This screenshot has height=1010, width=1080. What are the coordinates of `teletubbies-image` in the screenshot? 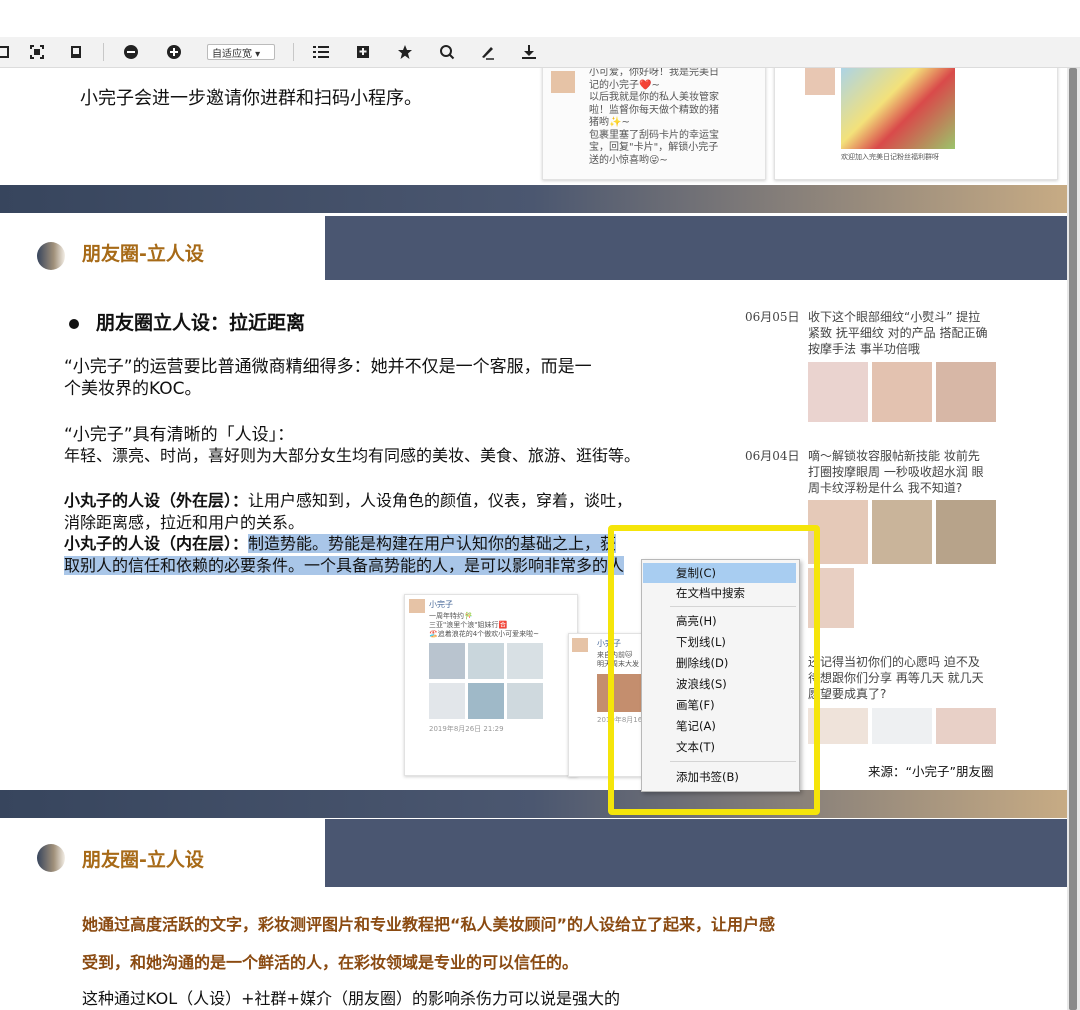 It's located at (898, 108).